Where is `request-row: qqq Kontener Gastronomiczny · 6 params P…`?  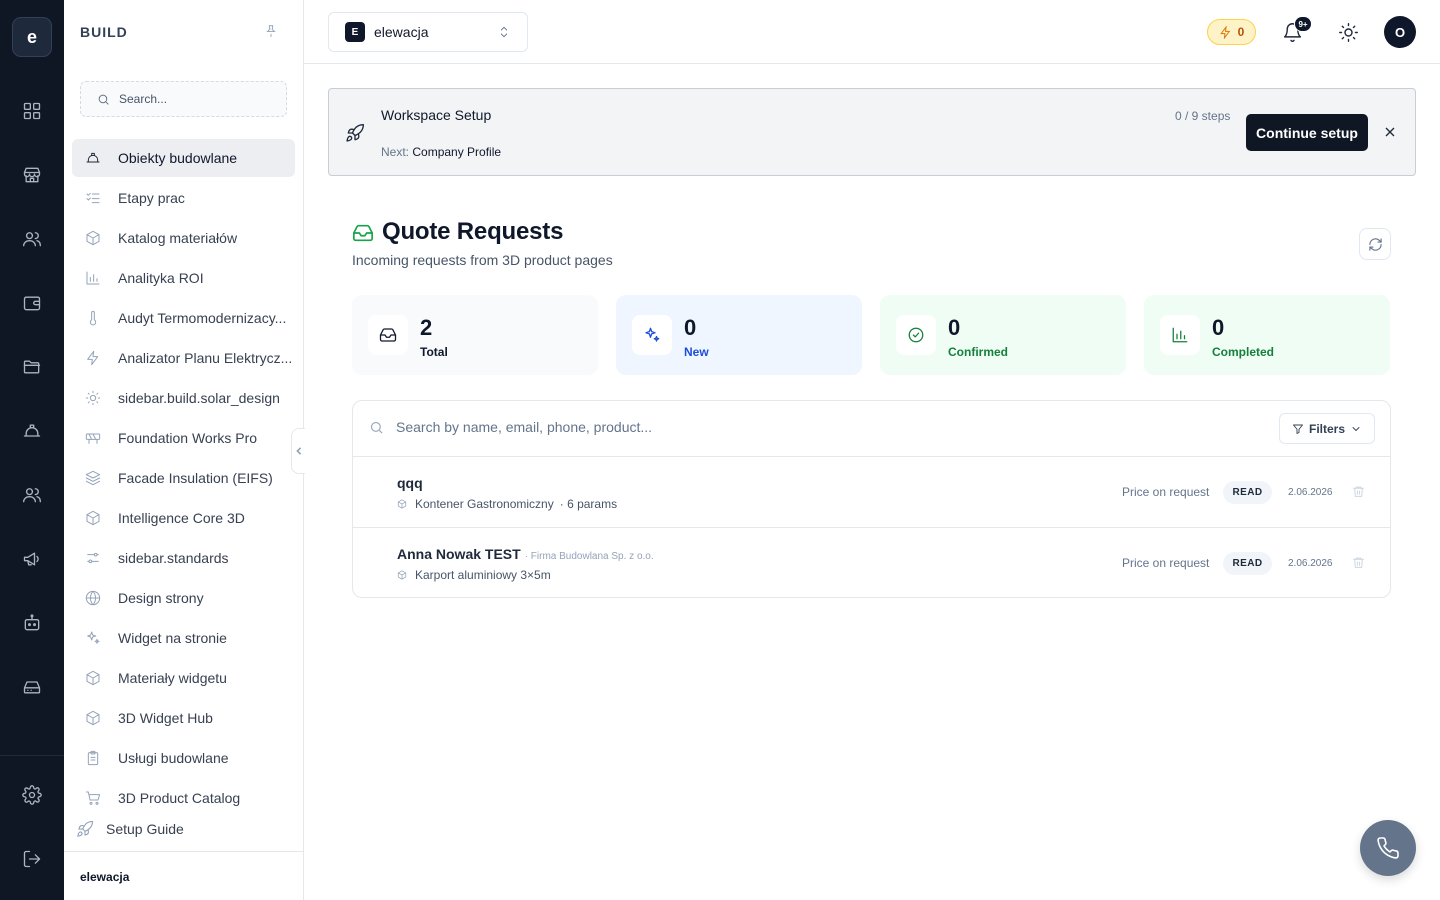
request-row: qqq Kontener Gastronomiczny · 6 params P… is located at coordinates (871, 491).